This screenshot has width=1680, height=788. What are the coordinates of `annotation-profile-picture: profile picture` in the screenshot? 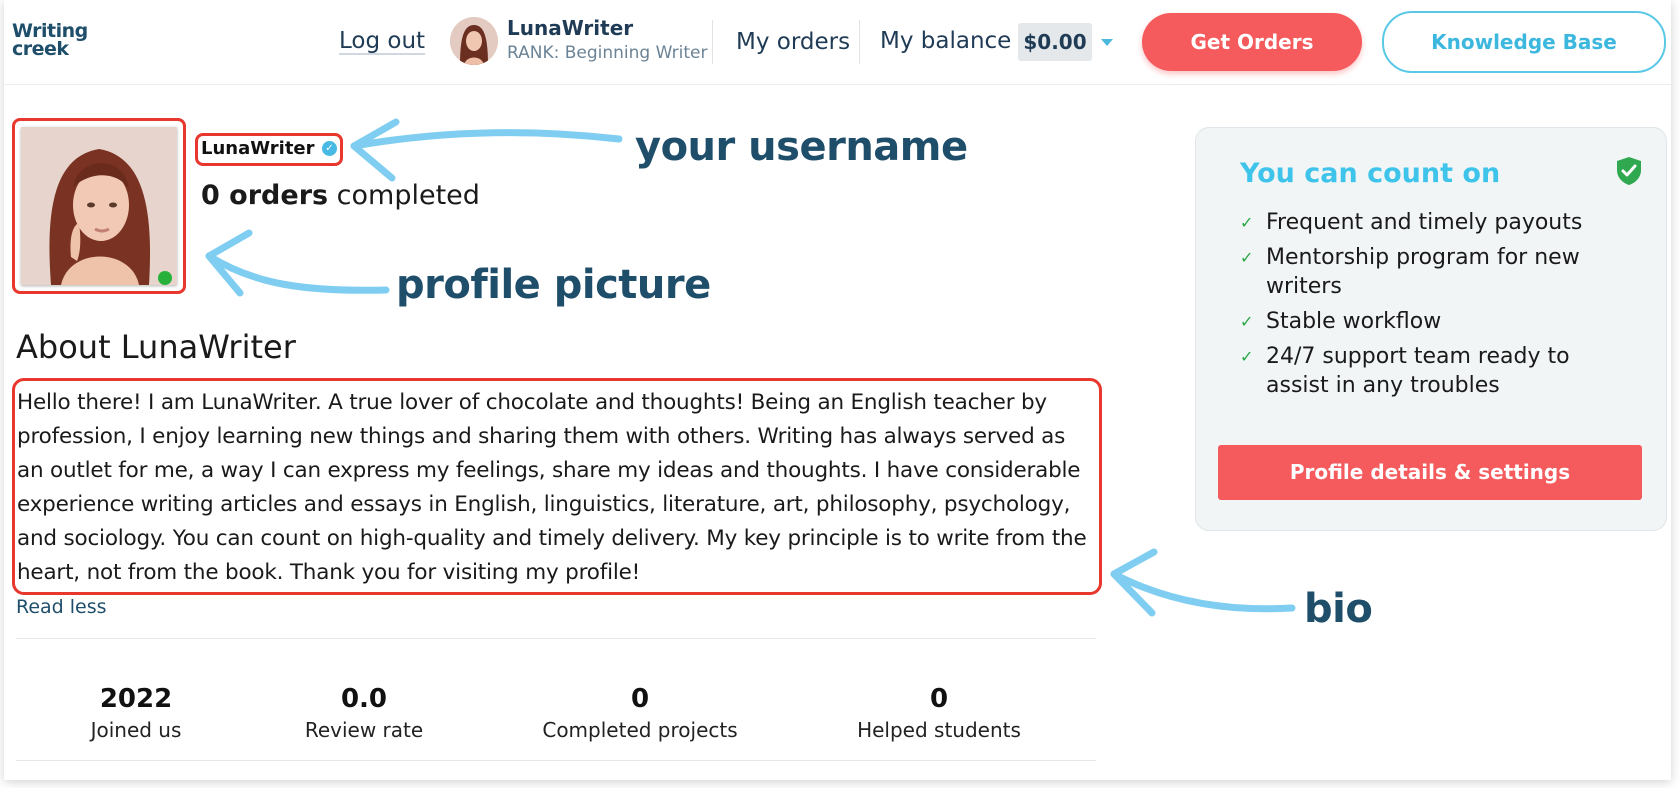 It's located at (553, 285).